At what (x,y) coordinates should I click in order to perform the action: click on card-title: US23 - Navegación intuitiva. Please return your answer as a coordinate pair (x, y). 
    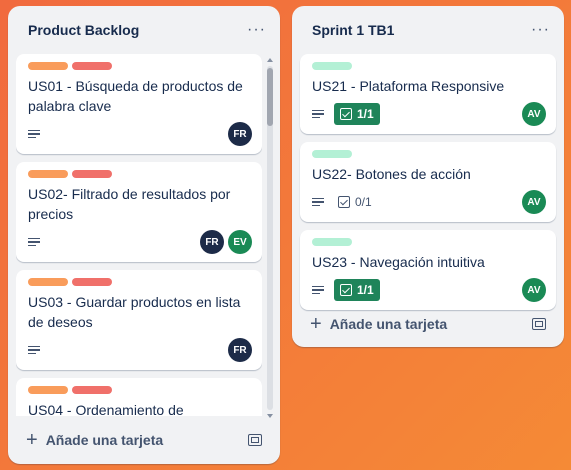
    Looking at the image, I should click on (398, 262).